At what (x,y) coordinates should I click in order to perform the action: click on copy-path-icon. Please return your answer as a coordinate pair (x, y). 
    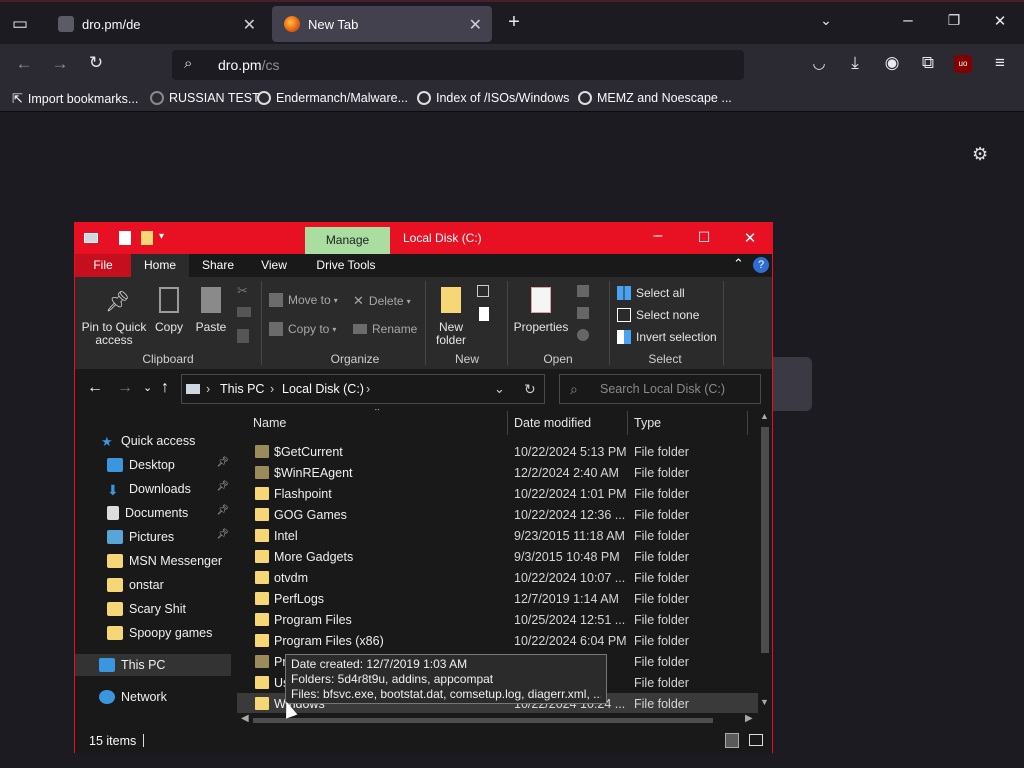
    Looking at the image, I should click on (244, 312).